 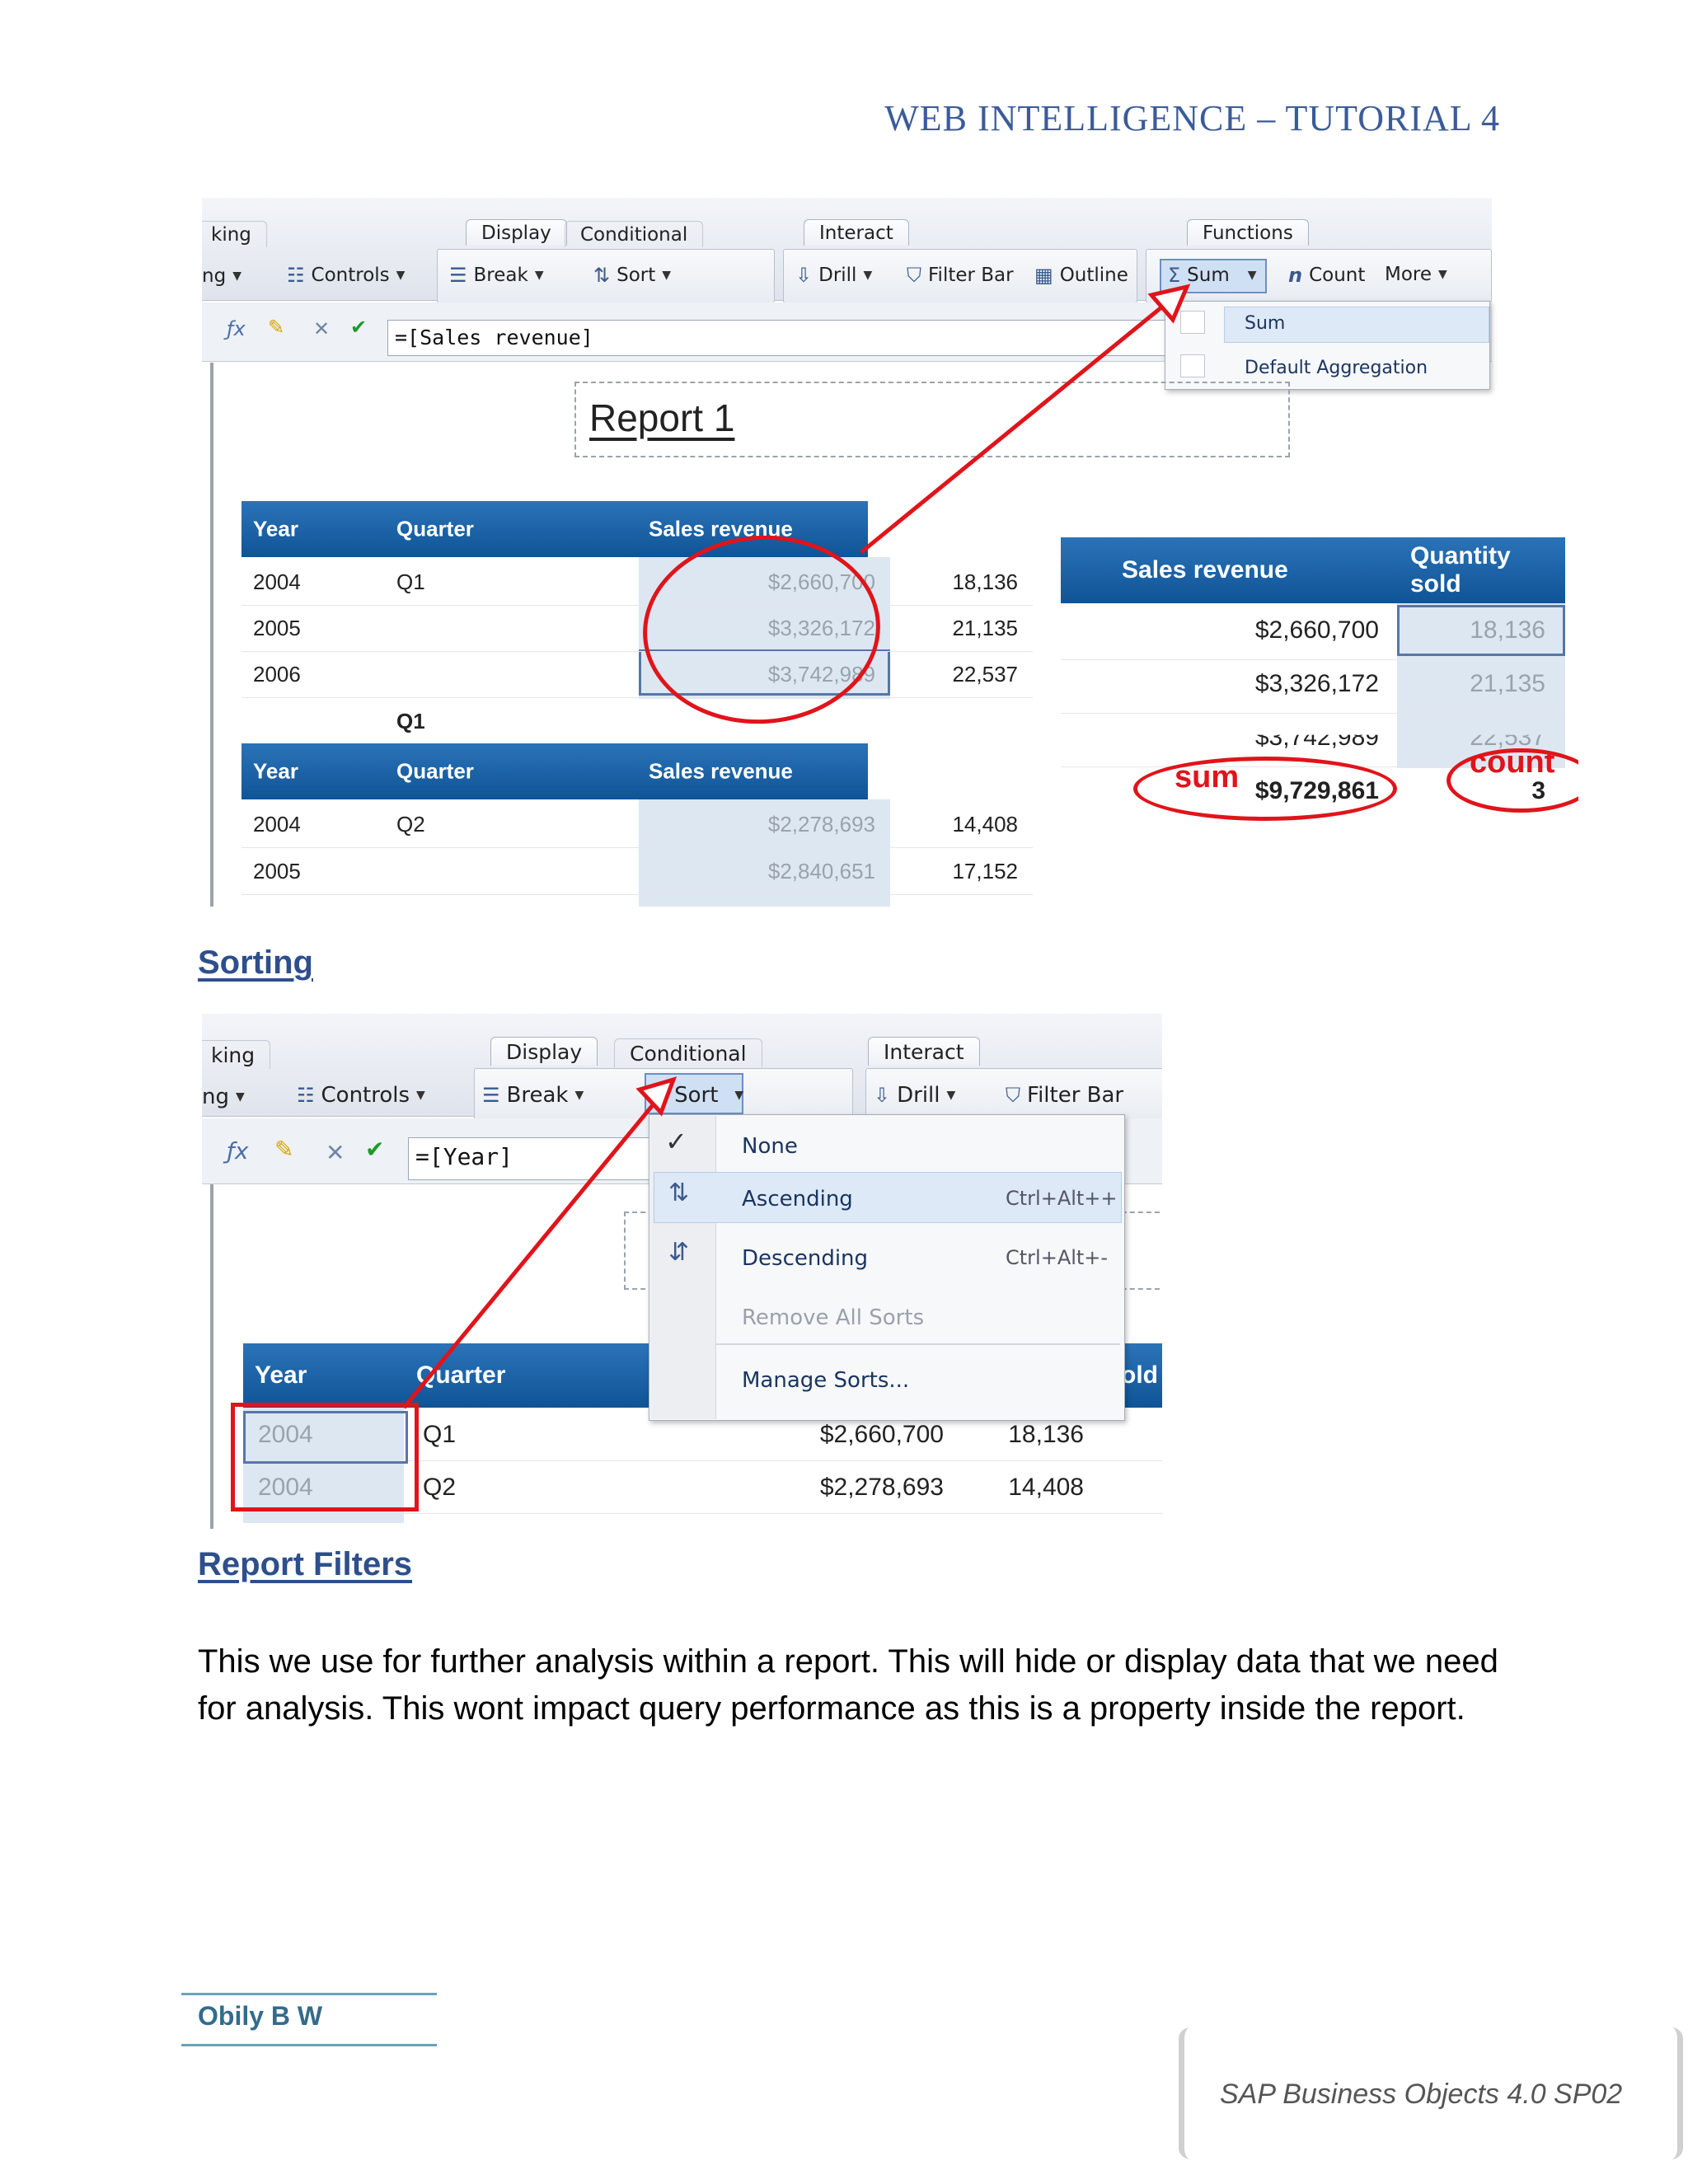 What do you see at coordinates (1192, 118) in the screenshot?
I see `document-title: WEB INTELLIGENCE – TUTORIAL 4` at bounding box center [1192, 118].